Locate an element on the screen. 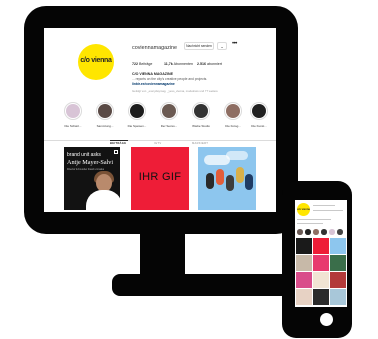 The height and width of the screenshot is (339, 378). post-brand-text: brand unit asks is located at coordinates (84, 155).